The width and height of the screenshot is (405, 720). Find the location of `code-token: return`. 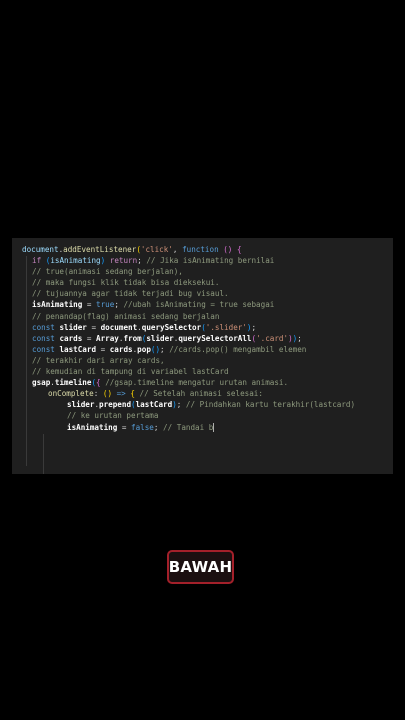

code-token: return is located at coordinates (123, 261).